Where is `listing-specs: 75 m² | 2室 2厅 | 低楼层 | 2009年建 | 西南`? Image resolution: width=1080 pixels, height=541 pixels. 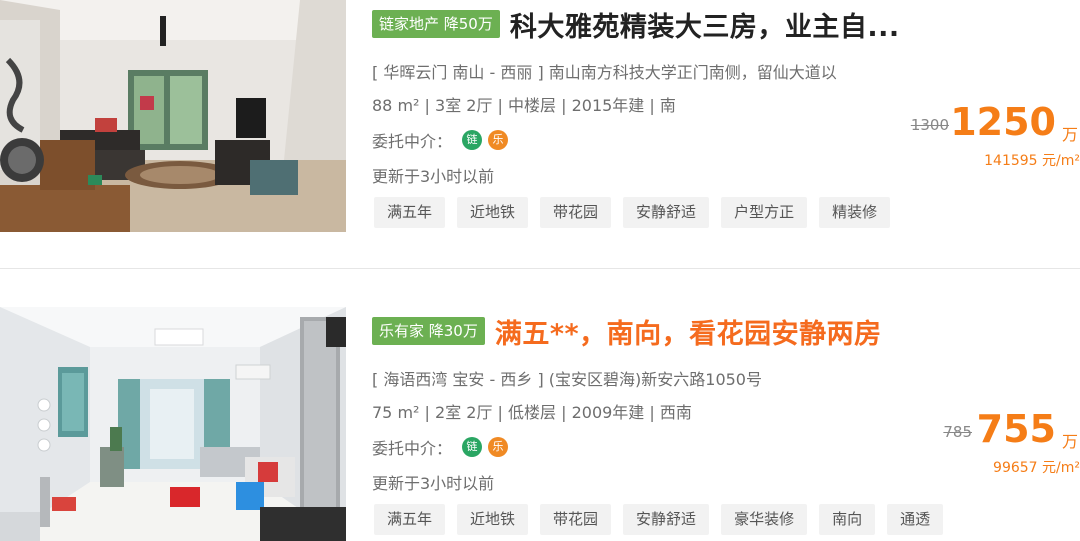 listing-specs: 75 m² | 2室 2厅 | 低楼层 | 2009年建 | 西南 is located at coordinates (532, 412).